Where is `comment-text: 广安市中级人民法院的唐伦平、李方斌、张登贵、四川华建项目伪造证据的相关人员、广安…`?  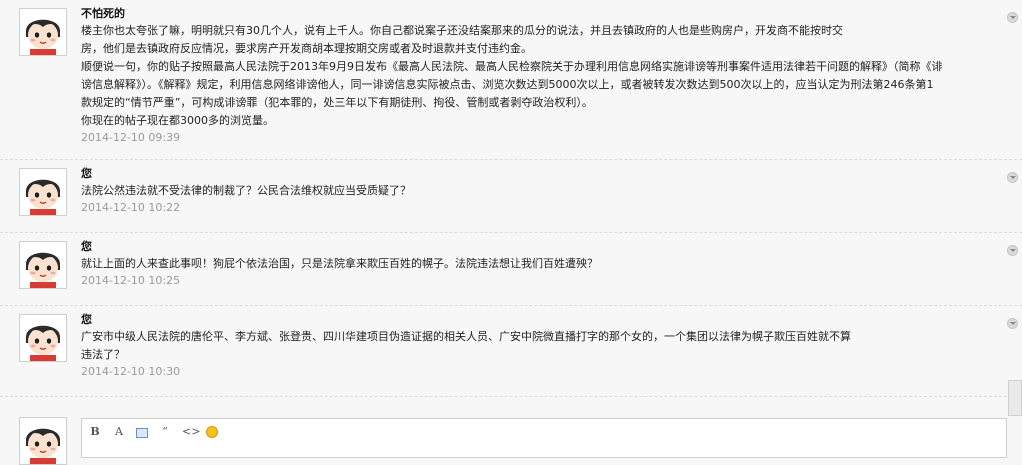 comment-text: 广安市中级人民法院的唐伦平、李方斌、张登贵、四川华建项目伪造证据的相关人员、广安… is located at coordinates (551, 346).